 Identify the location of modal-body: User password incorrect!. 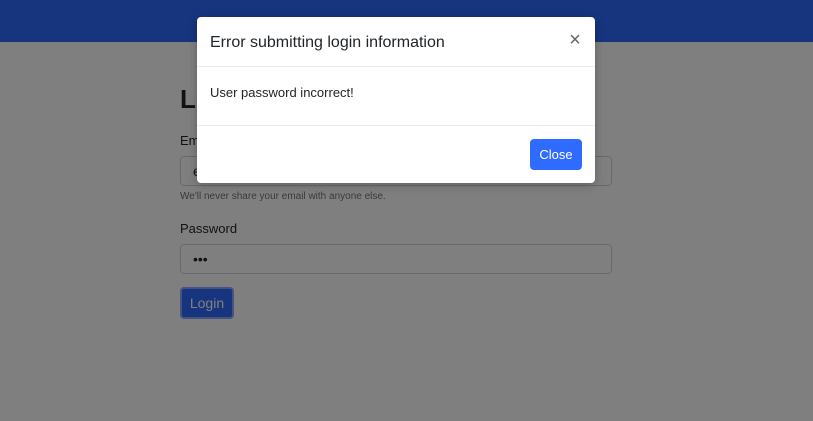
(396, 96).